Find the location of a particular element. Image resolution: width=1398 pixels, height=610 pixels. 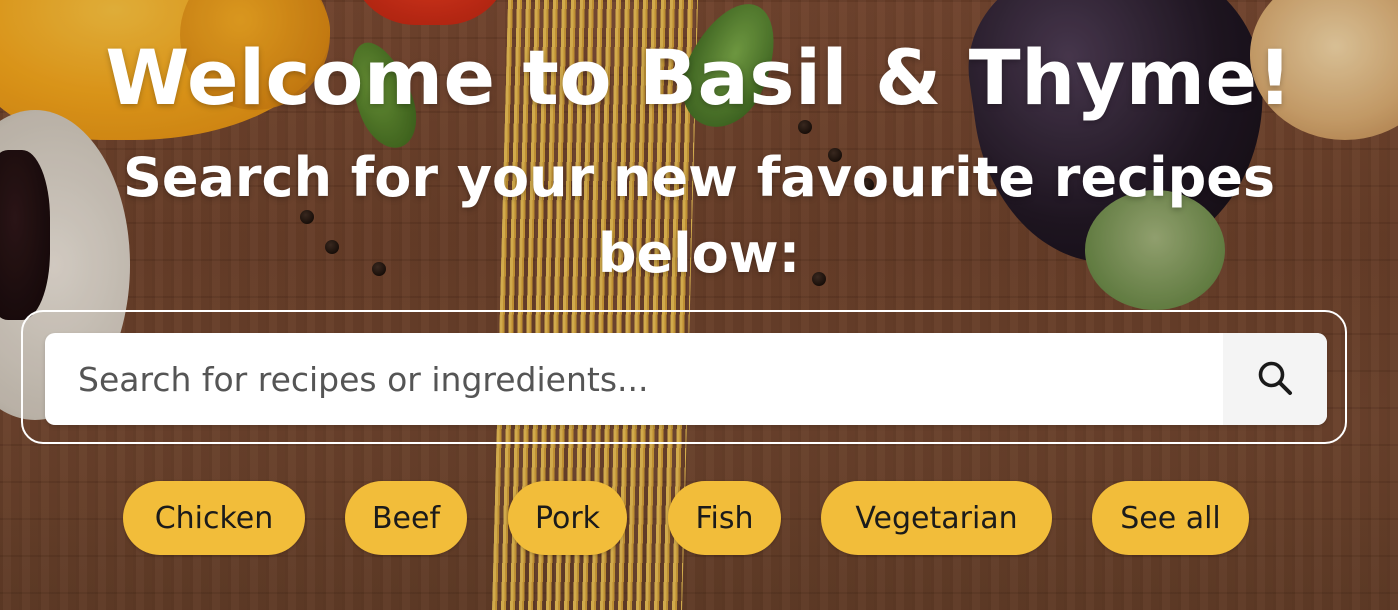

search-bar is located at coordinates (686, 379).